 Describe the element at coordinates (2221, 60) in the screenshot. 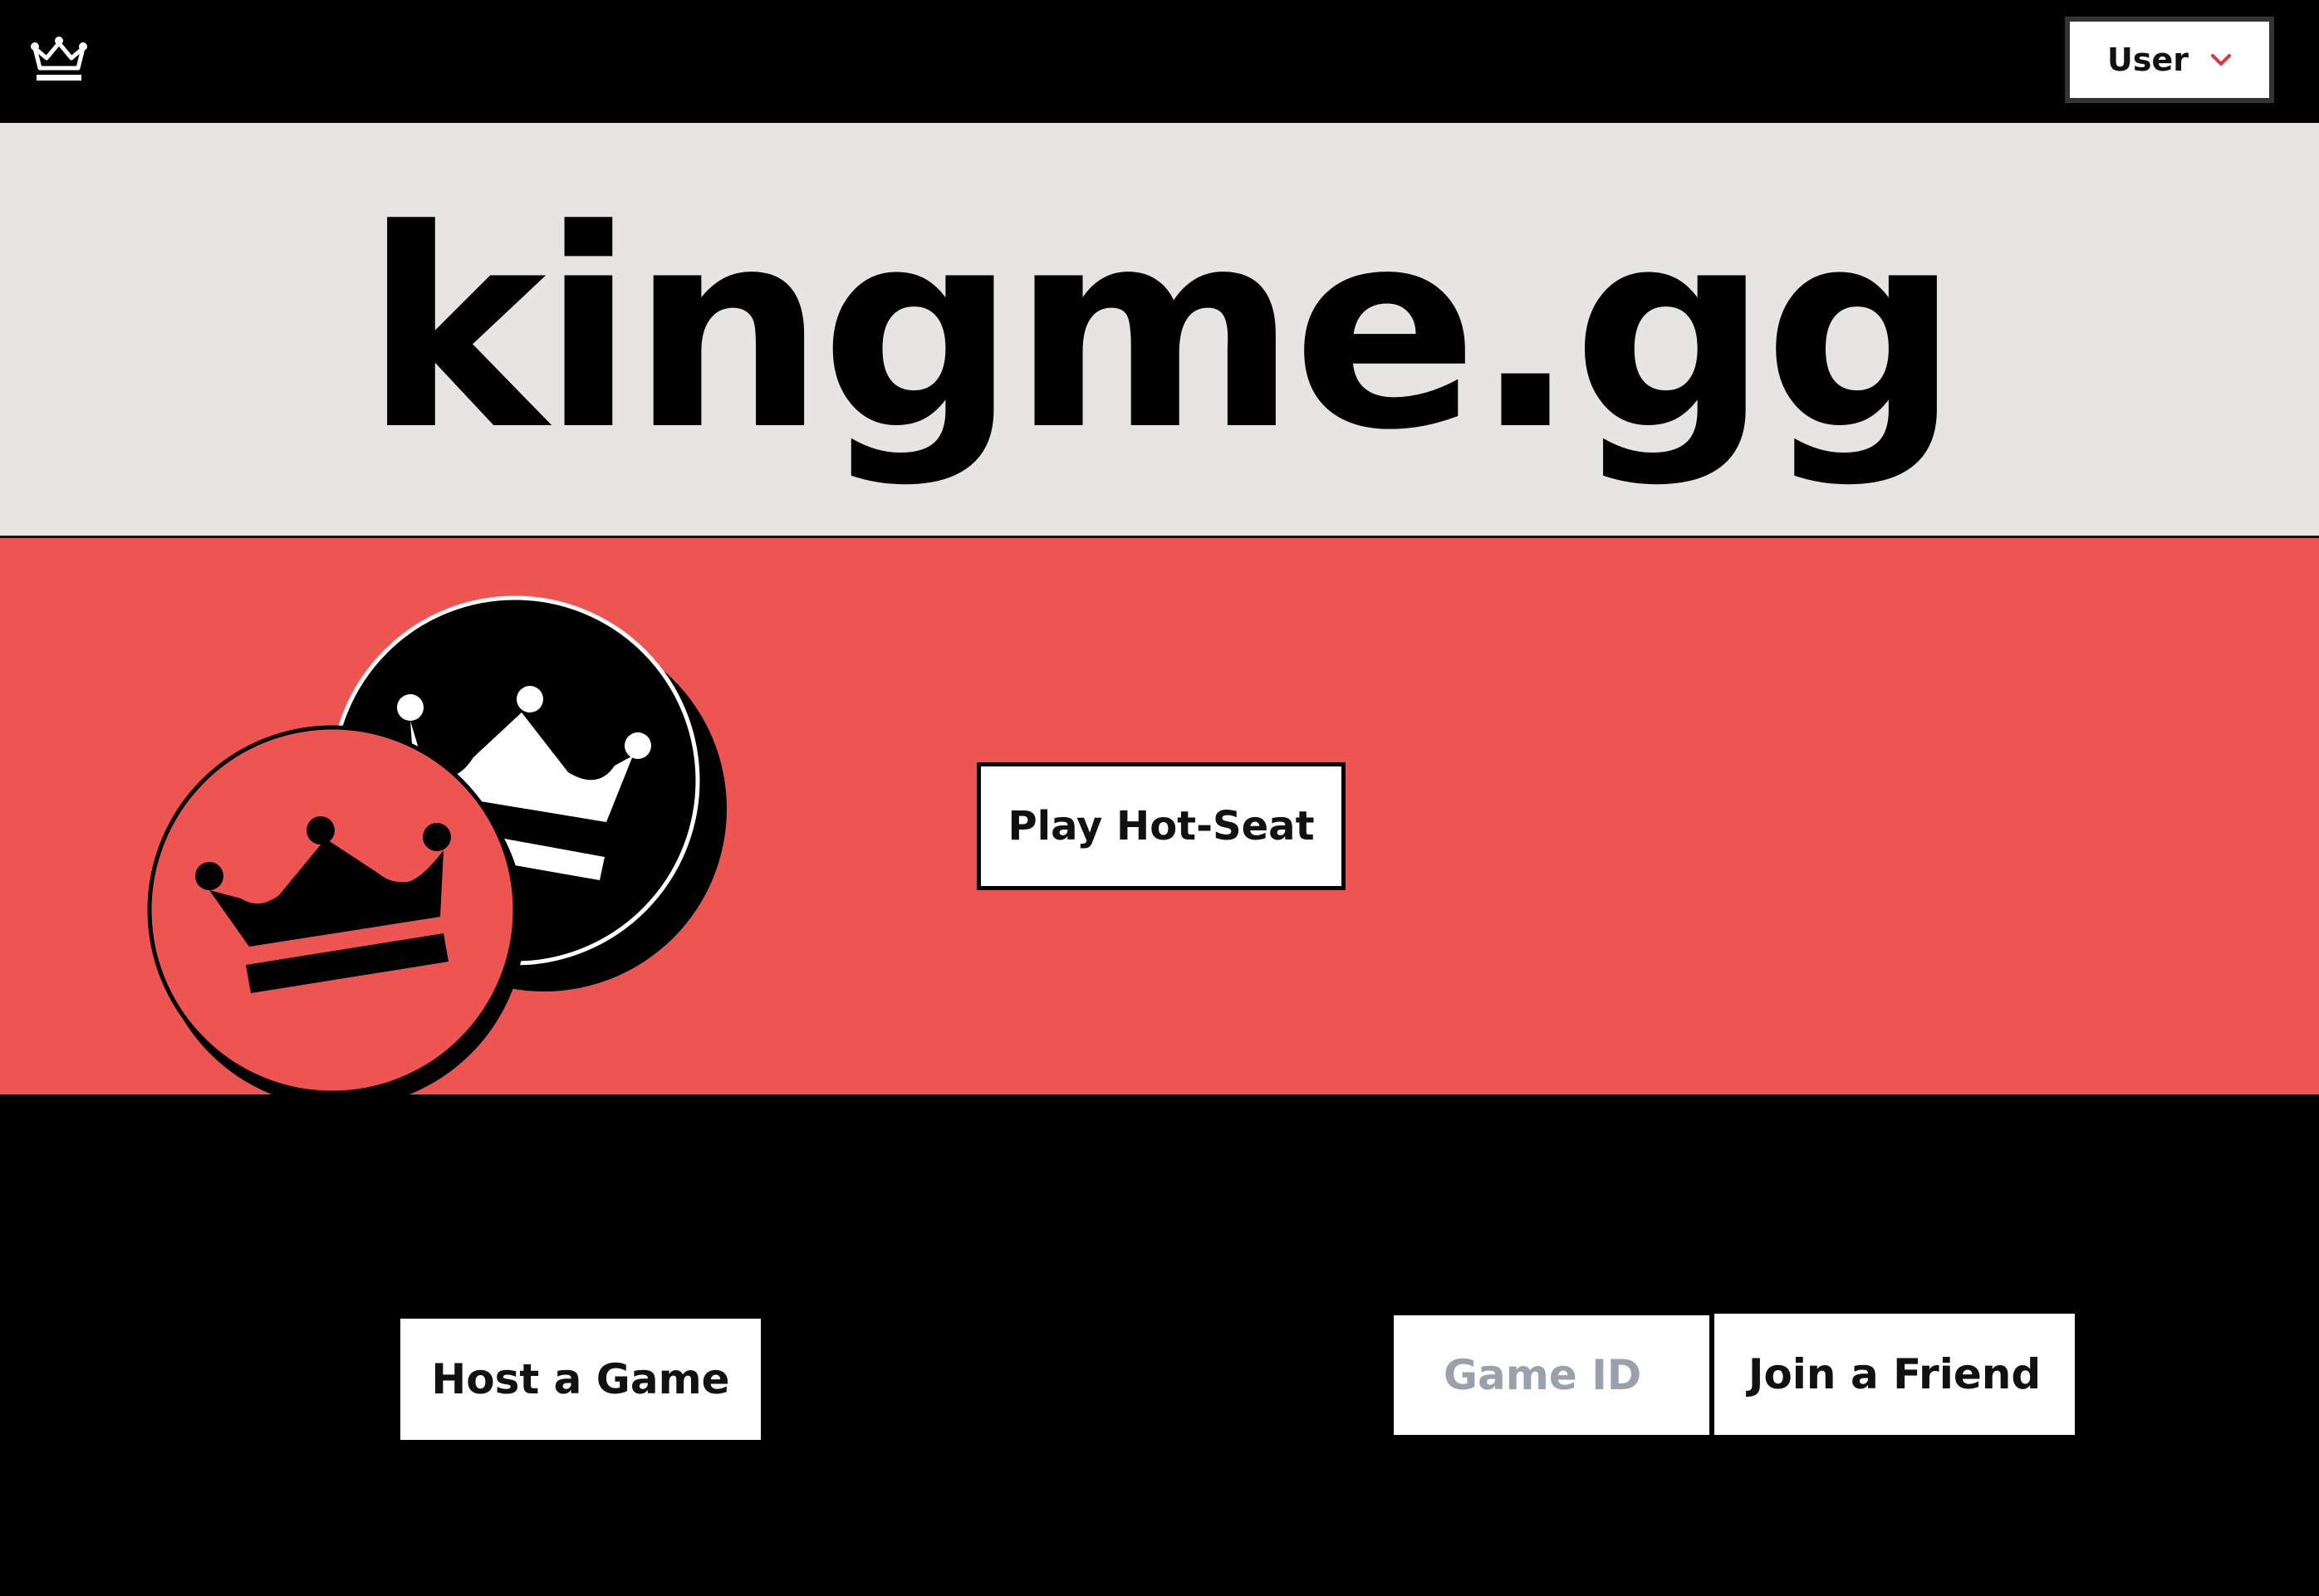

I see `chevron-down-icon` at that location.